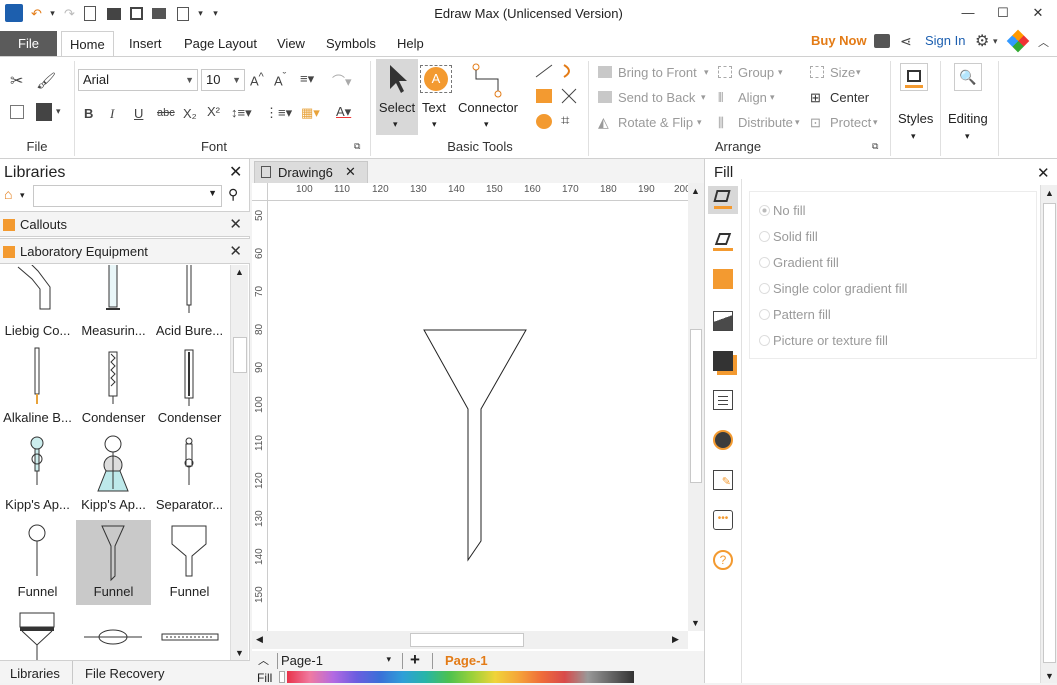 This screenshot has width=1057, height=685. I want to click on shadow-icon, so click(723, 361).